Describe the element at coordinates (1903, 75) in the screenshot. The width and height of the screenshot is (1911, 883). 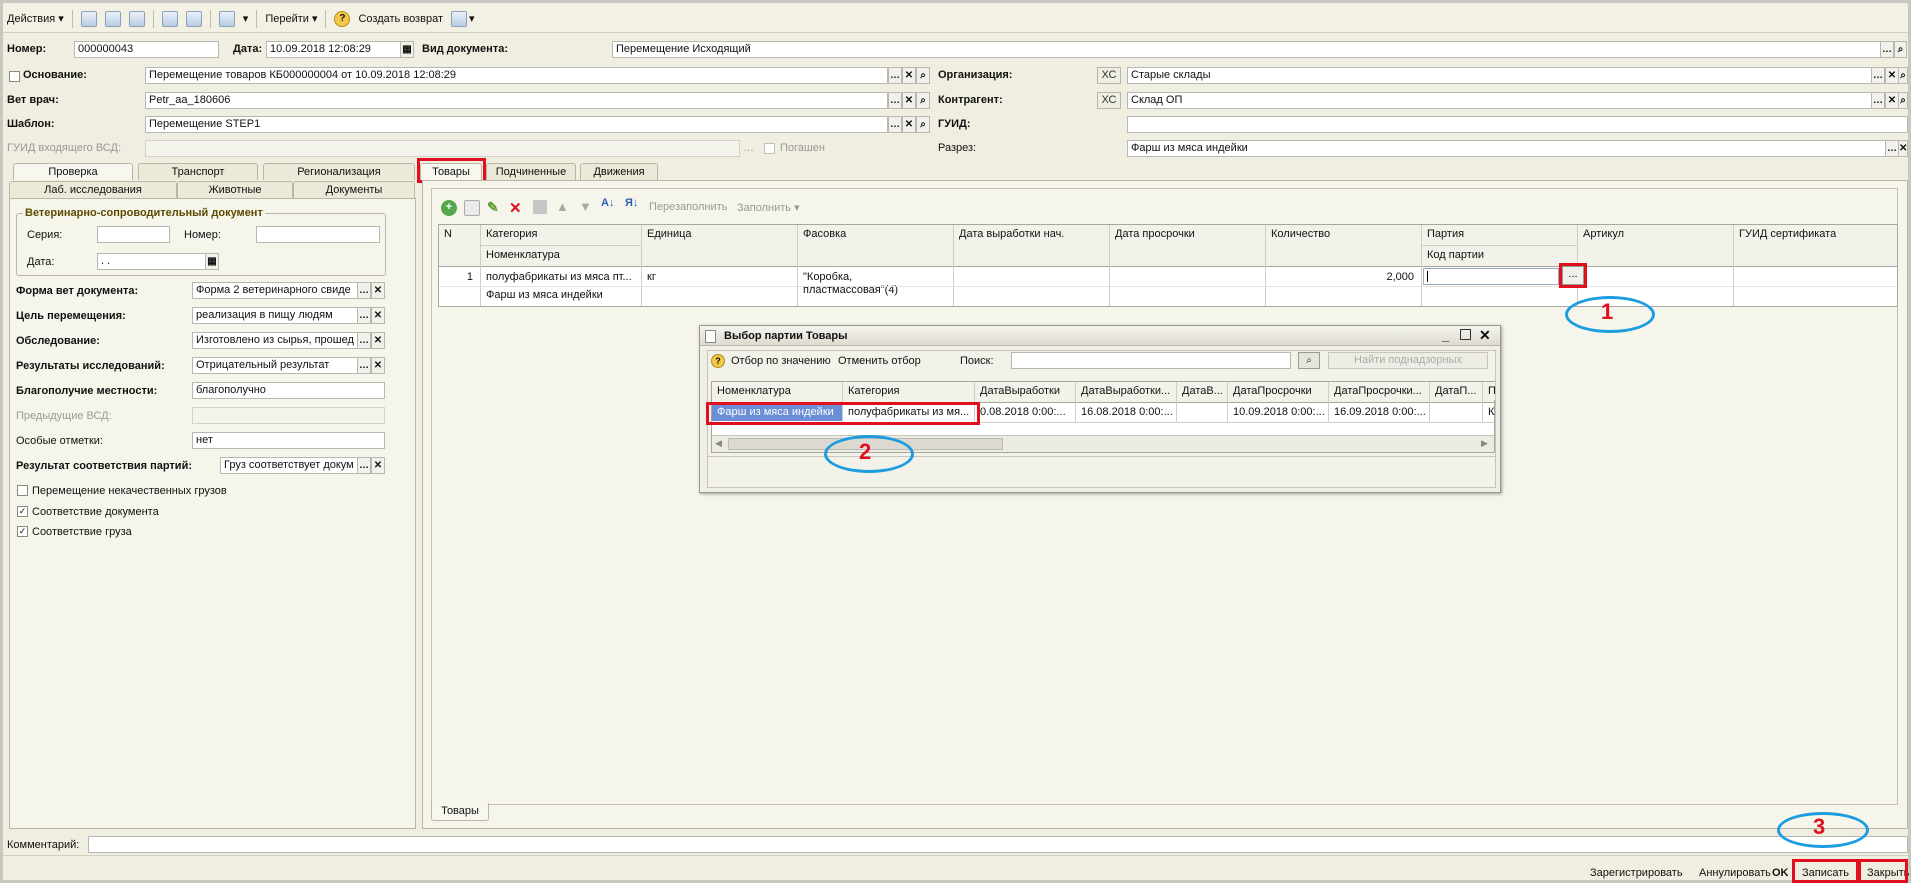
I see `org-search-icon: ⌕` at that location.